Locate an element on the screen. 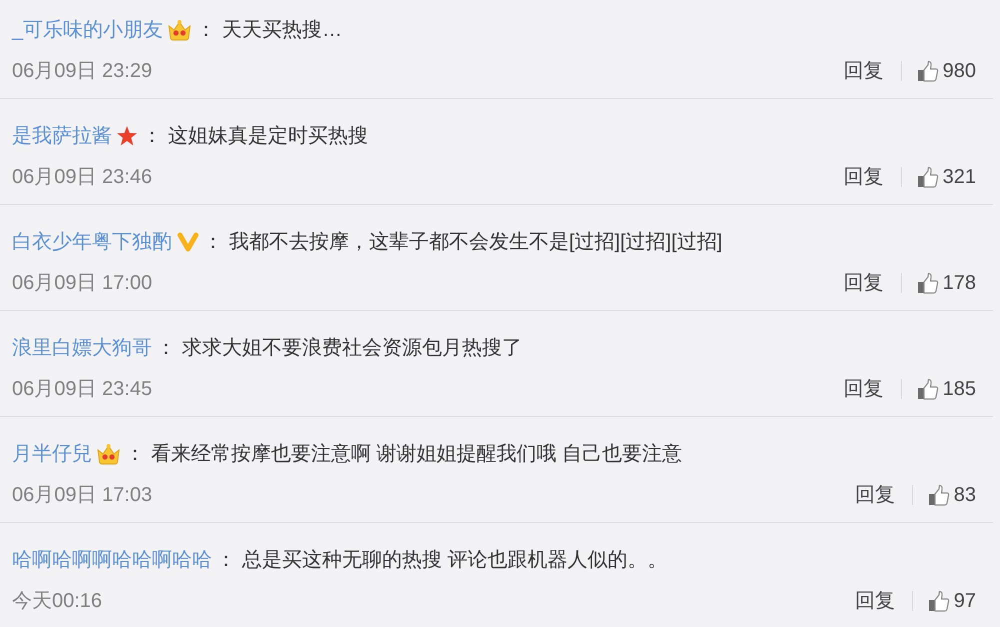  like-count: 97 is located at coordinates (965, 601).